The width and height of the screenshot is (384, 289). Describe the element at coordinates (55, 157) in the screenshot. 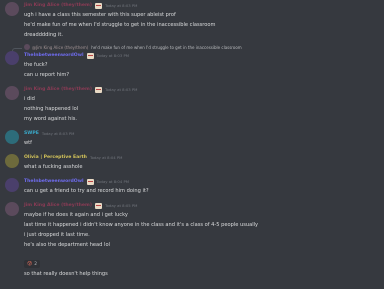

I see `message-author: Olivia | Perceptive Earth` at that location.